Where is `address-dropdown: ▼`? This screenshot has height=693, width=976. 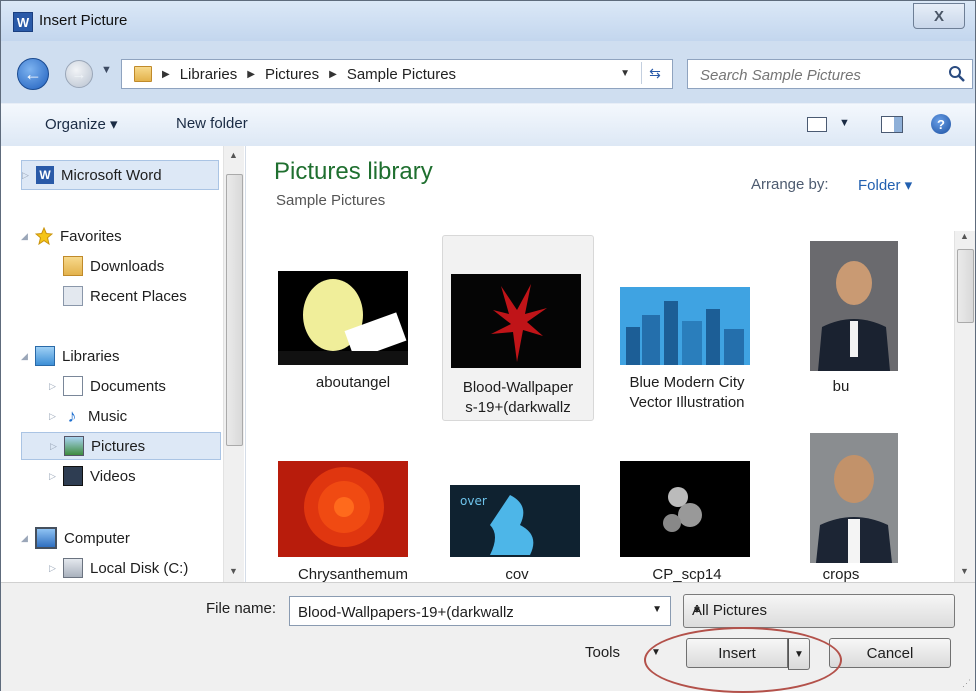 address-dropdown: ▼ is located at coordinates (625, 73).